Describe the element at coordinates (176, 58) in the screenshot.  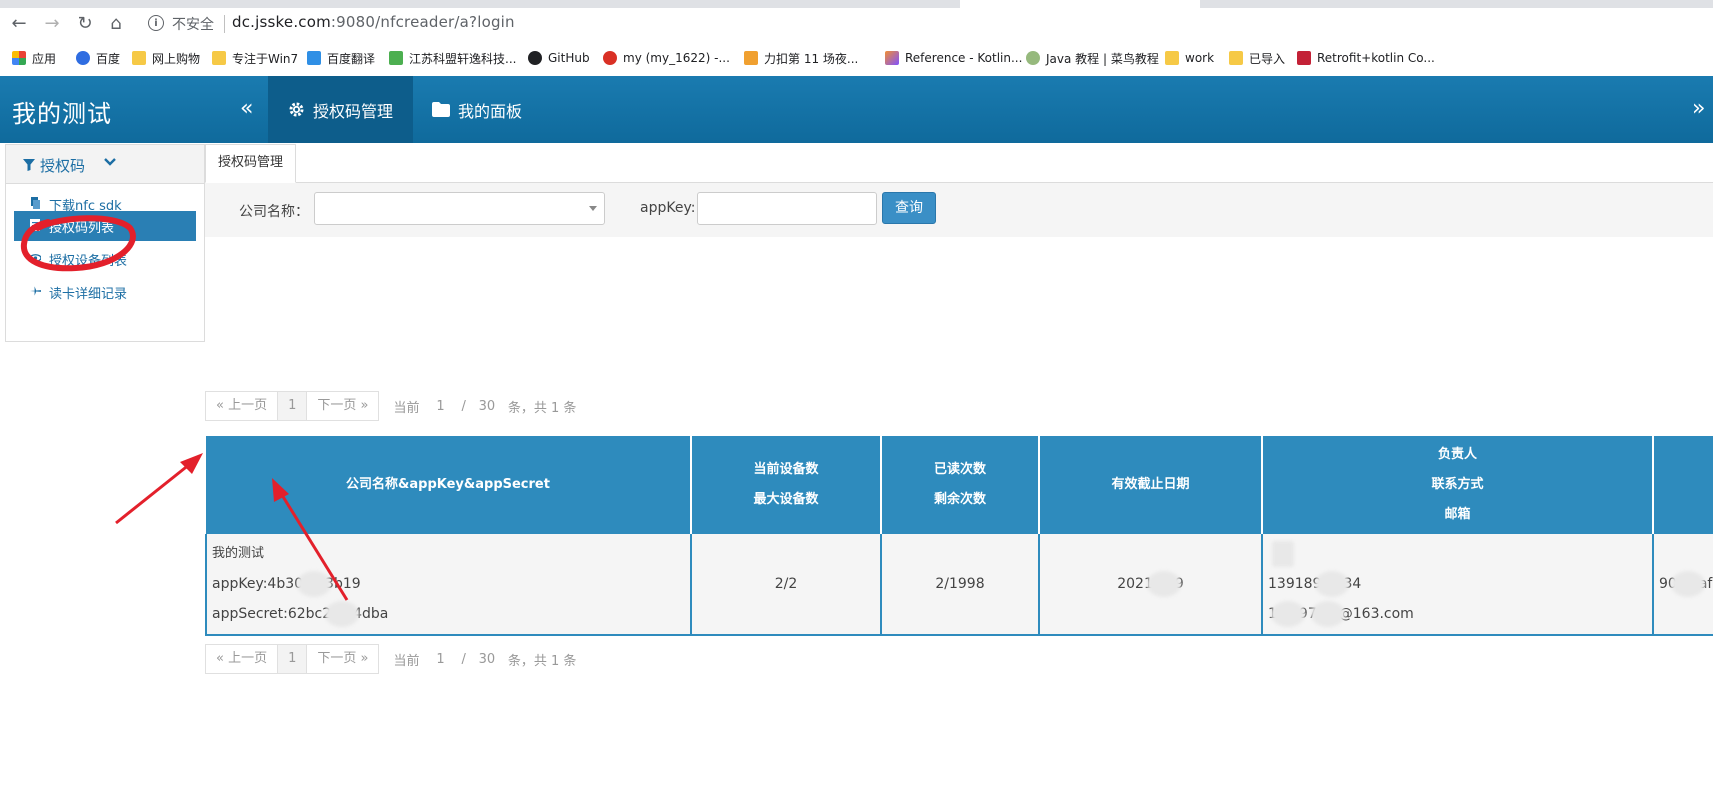
I see `bookmark-label: 网上购物` at that location.